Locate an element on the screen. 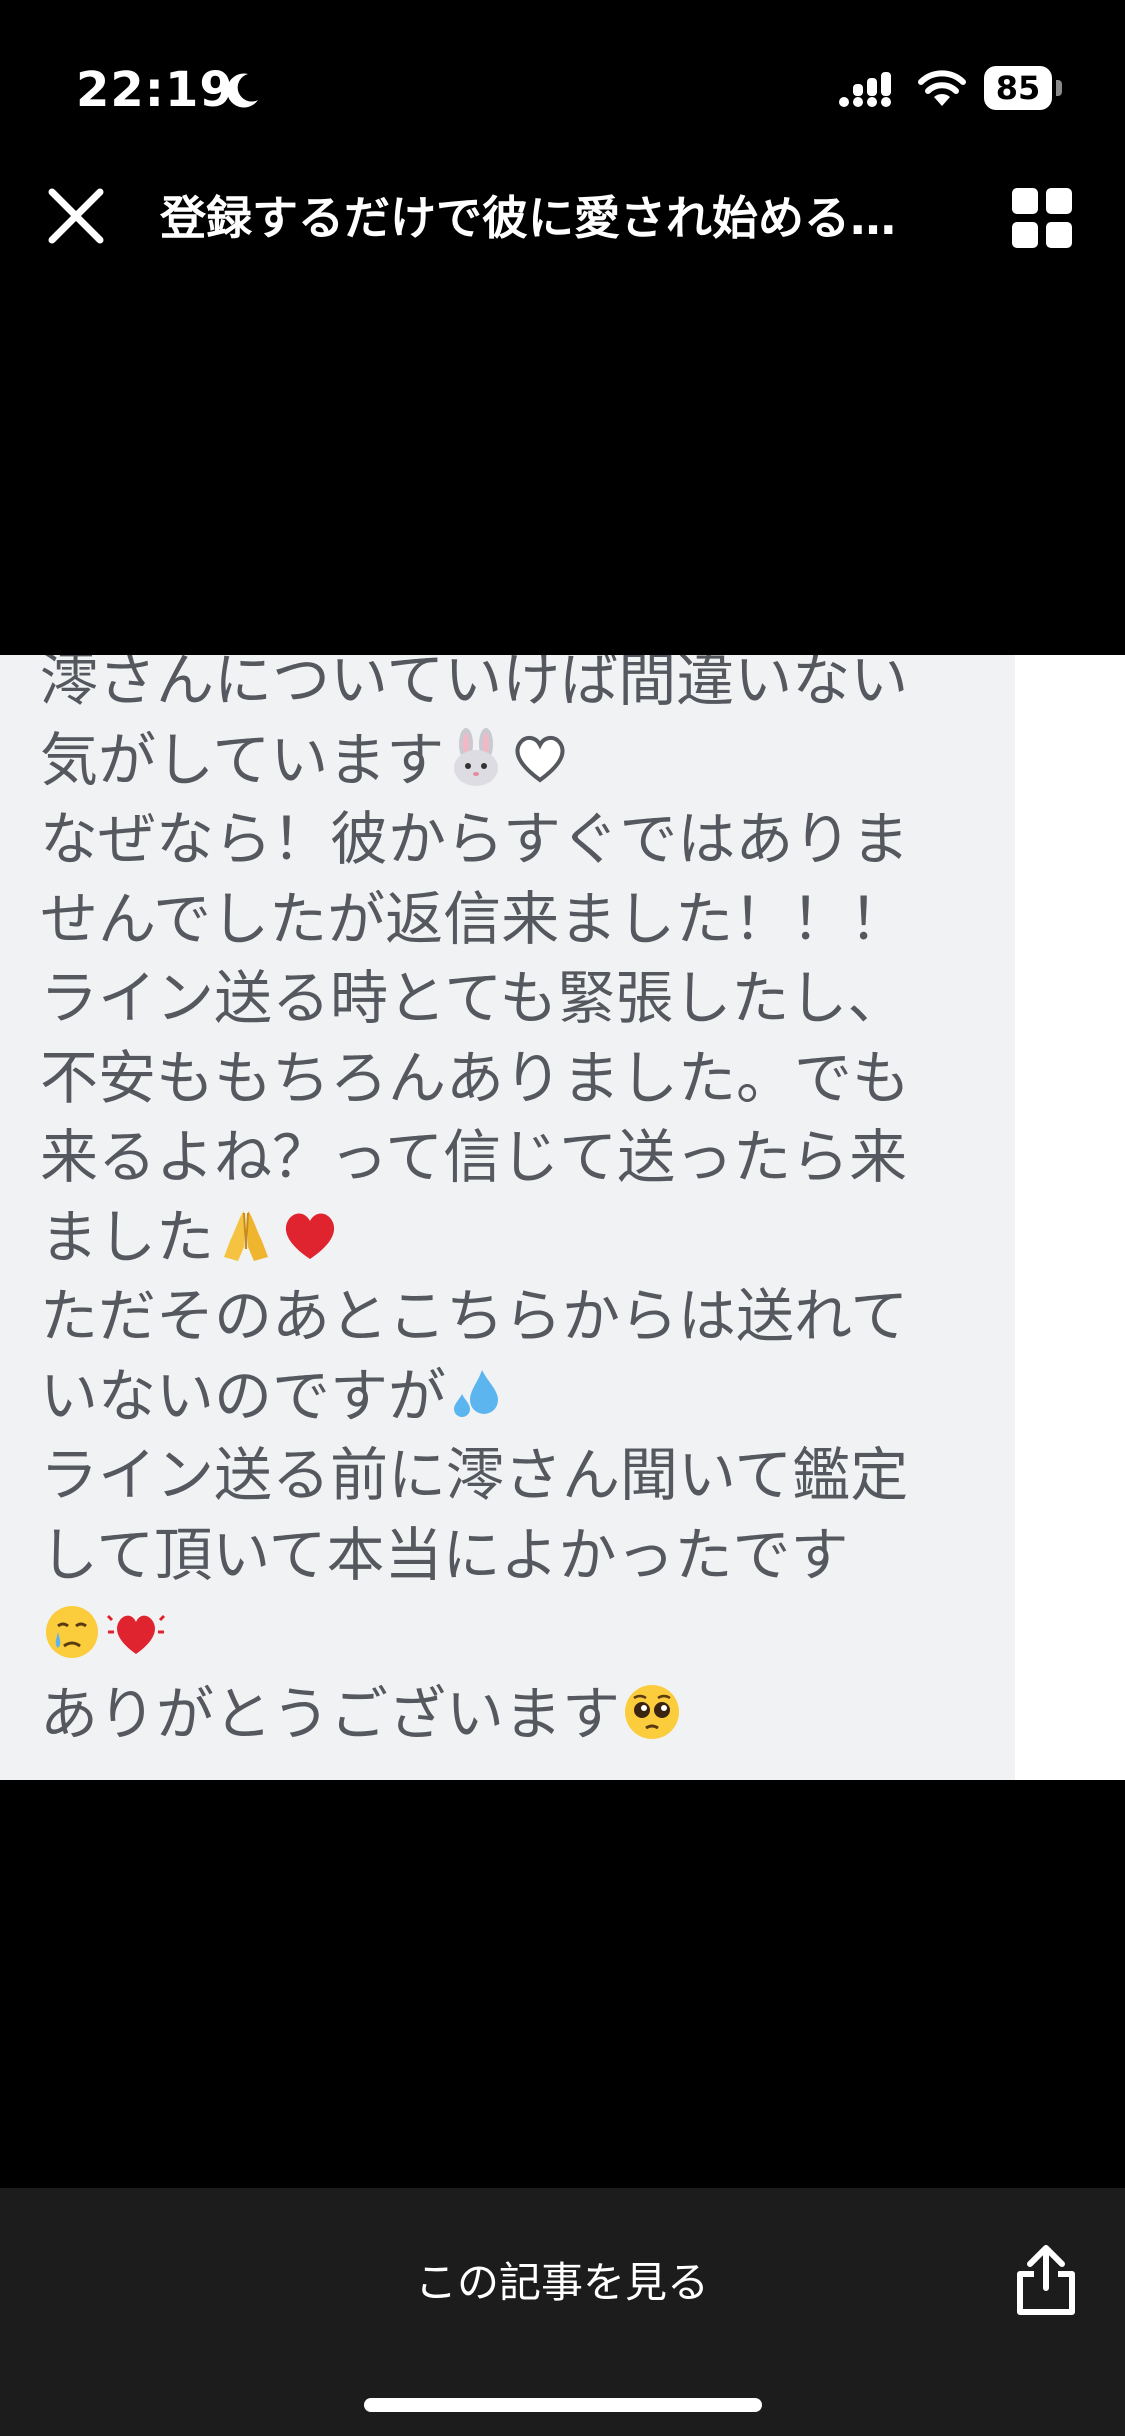  crying-face-emoji-icon is located at coordinates (72, 1632).